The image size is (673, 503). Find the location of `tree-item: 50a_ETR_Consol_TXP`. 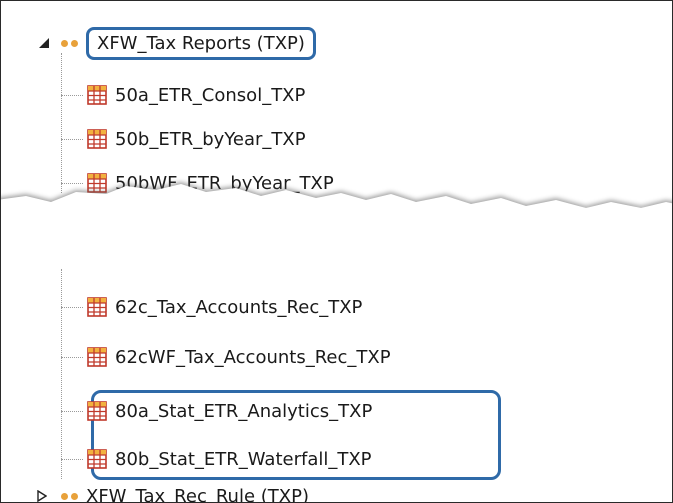

tree-item: 50a_ETR_Consol_TXP is located at coordinates (196, 95).